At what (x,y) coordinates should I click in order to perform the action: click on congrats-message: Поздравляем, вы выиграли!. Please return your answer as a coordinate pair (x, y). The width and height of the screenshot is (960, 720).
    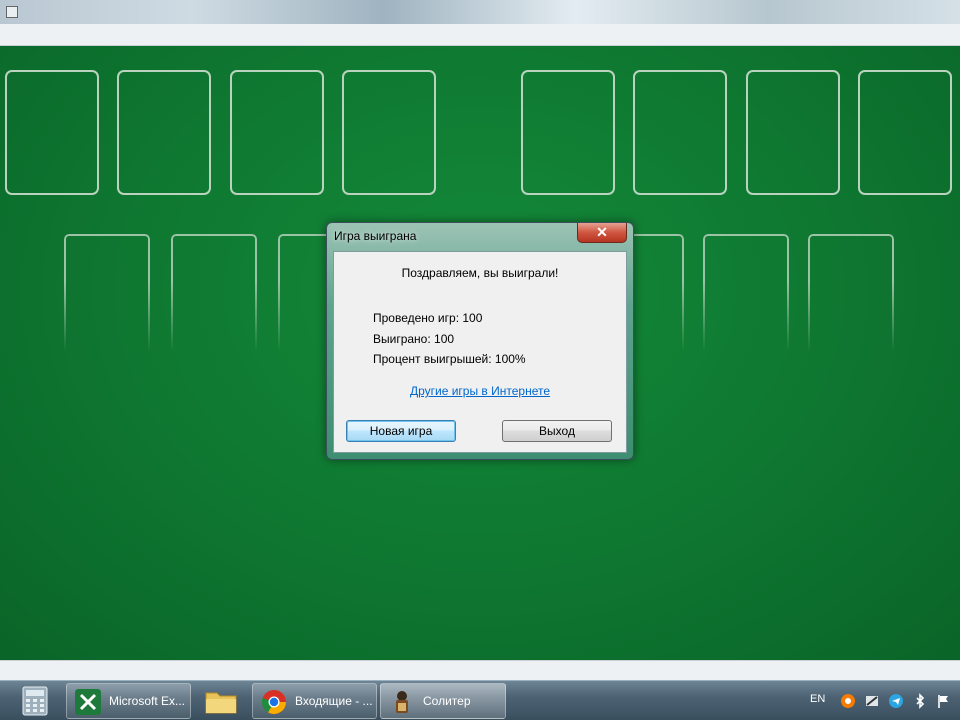
    Looking at the image, I should click on (480, 273).